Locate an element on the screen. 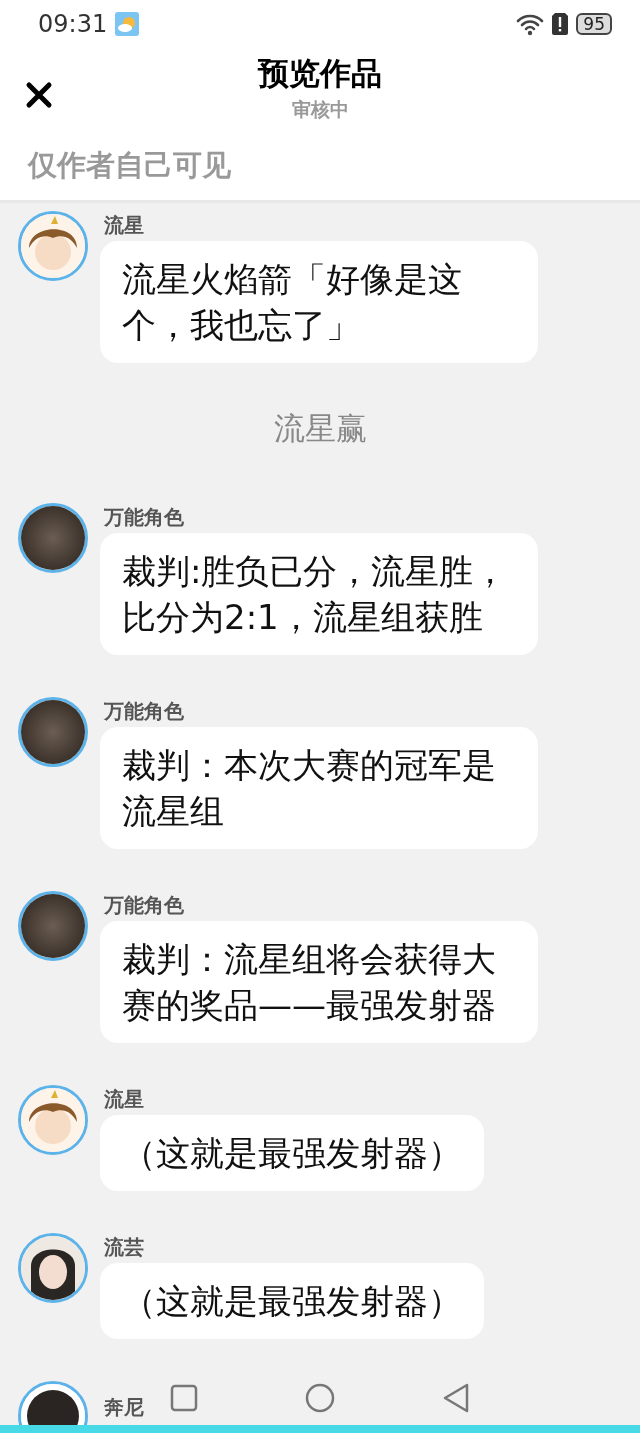  narration-text: 流星赢 is located at coordinates (320, 427).